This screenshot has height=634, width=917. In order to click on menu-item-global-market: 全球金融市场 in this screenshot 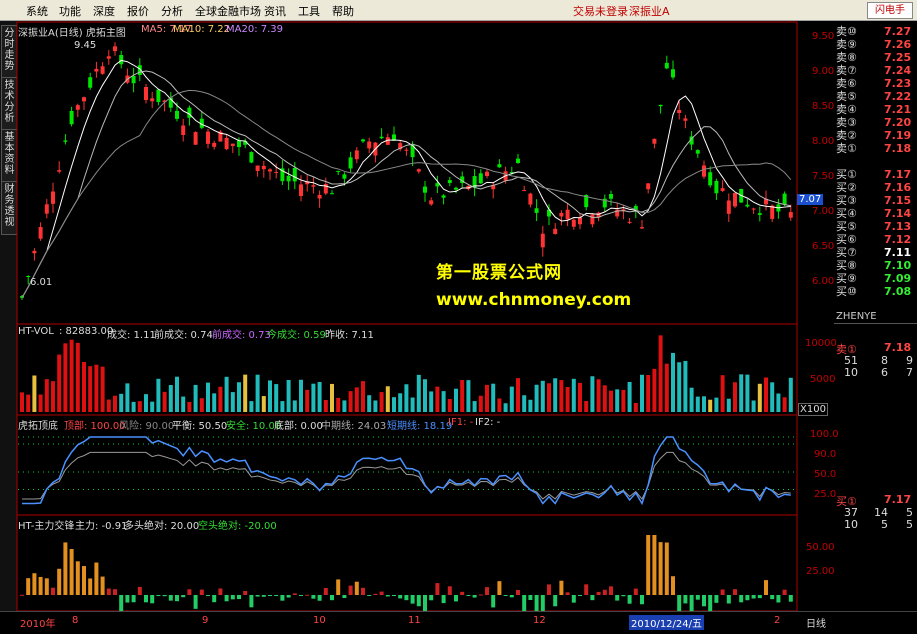, I will do `click(228, 11)`.